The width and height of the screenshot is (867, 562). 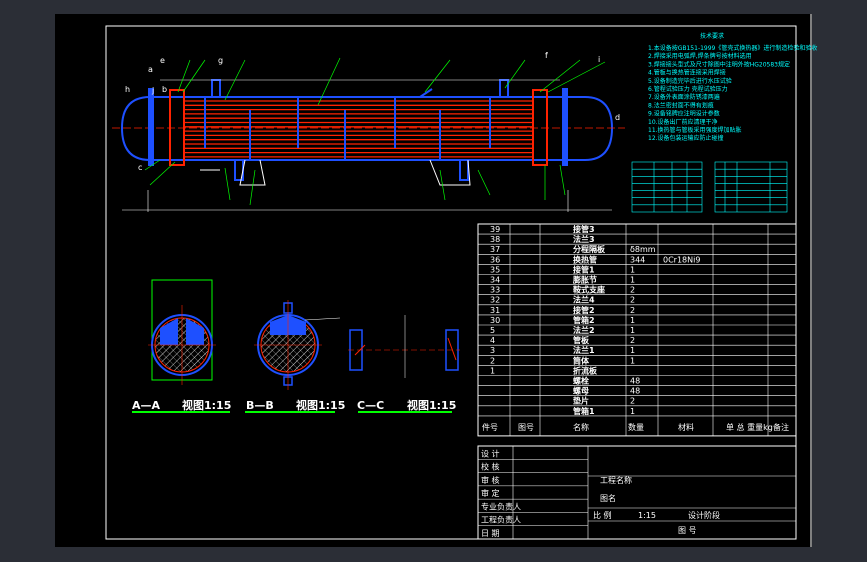 I want to click on right-flange, so click(x=565, y=127).